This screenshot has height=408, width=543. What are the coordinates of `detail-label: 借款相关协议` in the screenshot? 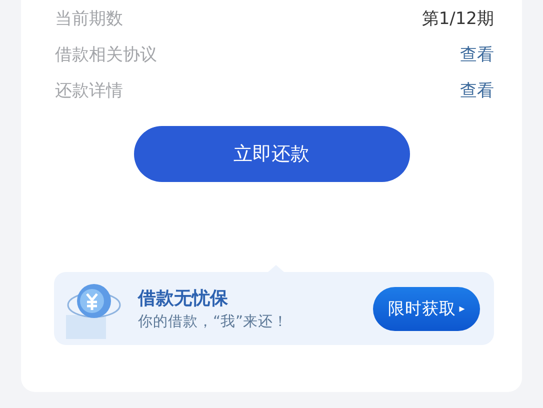 It's located at (106, 55).